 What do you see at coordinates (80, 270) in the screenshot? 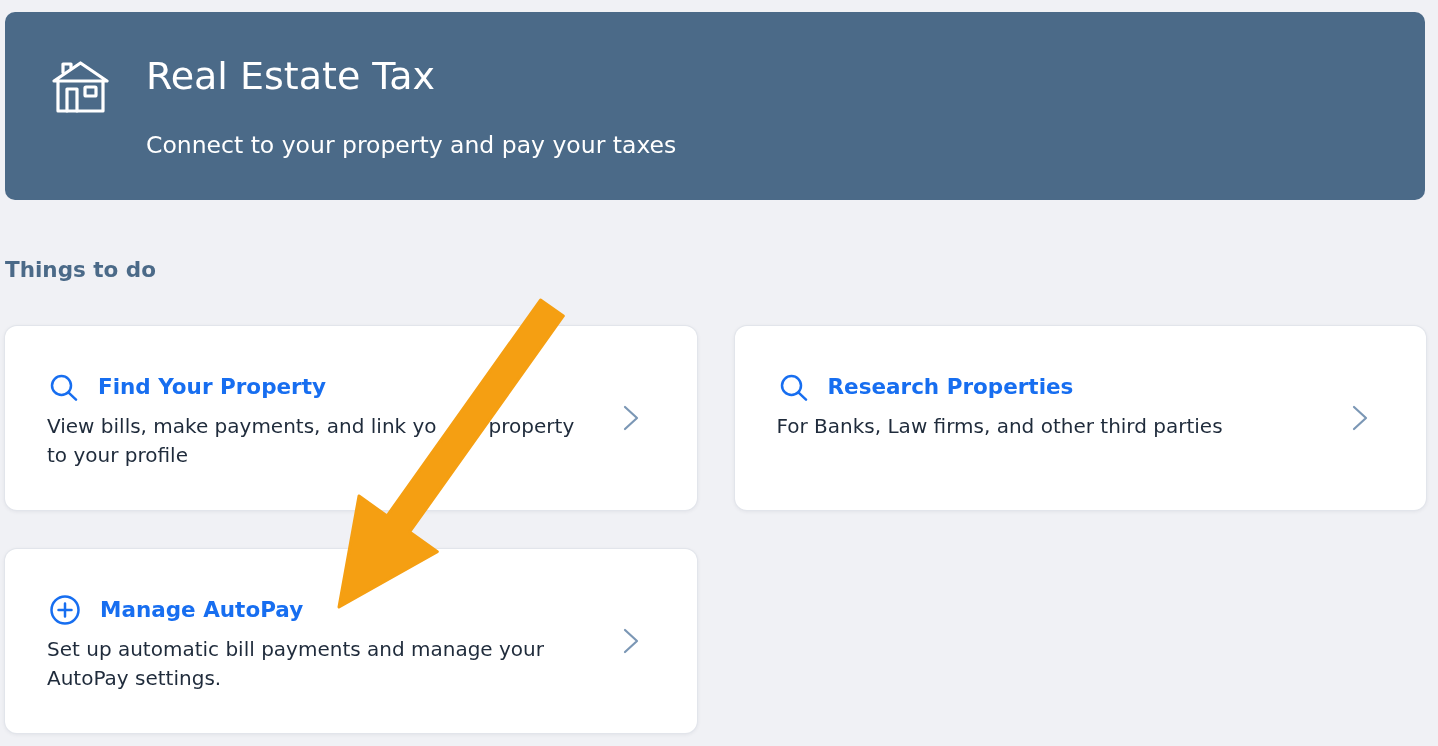
I see `section-heading: Things to do` at bounding box center [80, 270].